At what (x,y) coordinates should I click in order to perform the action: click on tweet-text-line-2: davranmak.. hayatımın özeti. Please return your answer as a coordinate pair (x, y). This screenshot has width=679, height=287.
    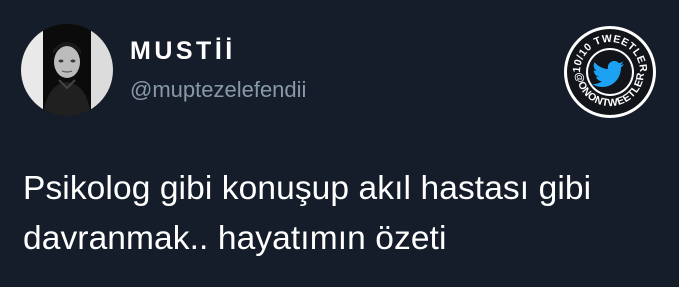
    Looking at the image, I should click on (235, 238).